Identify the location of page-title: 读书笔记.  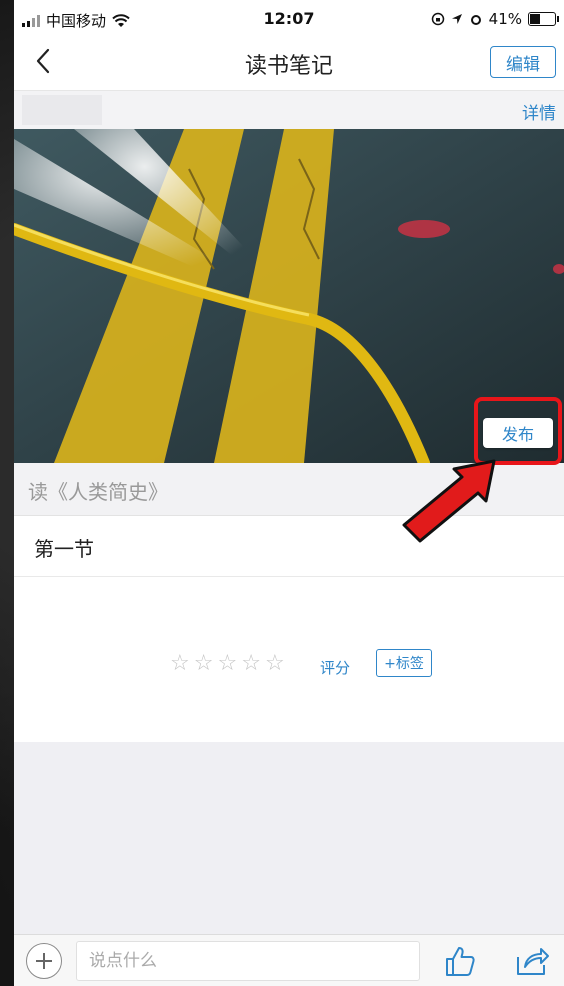
(288, 66).